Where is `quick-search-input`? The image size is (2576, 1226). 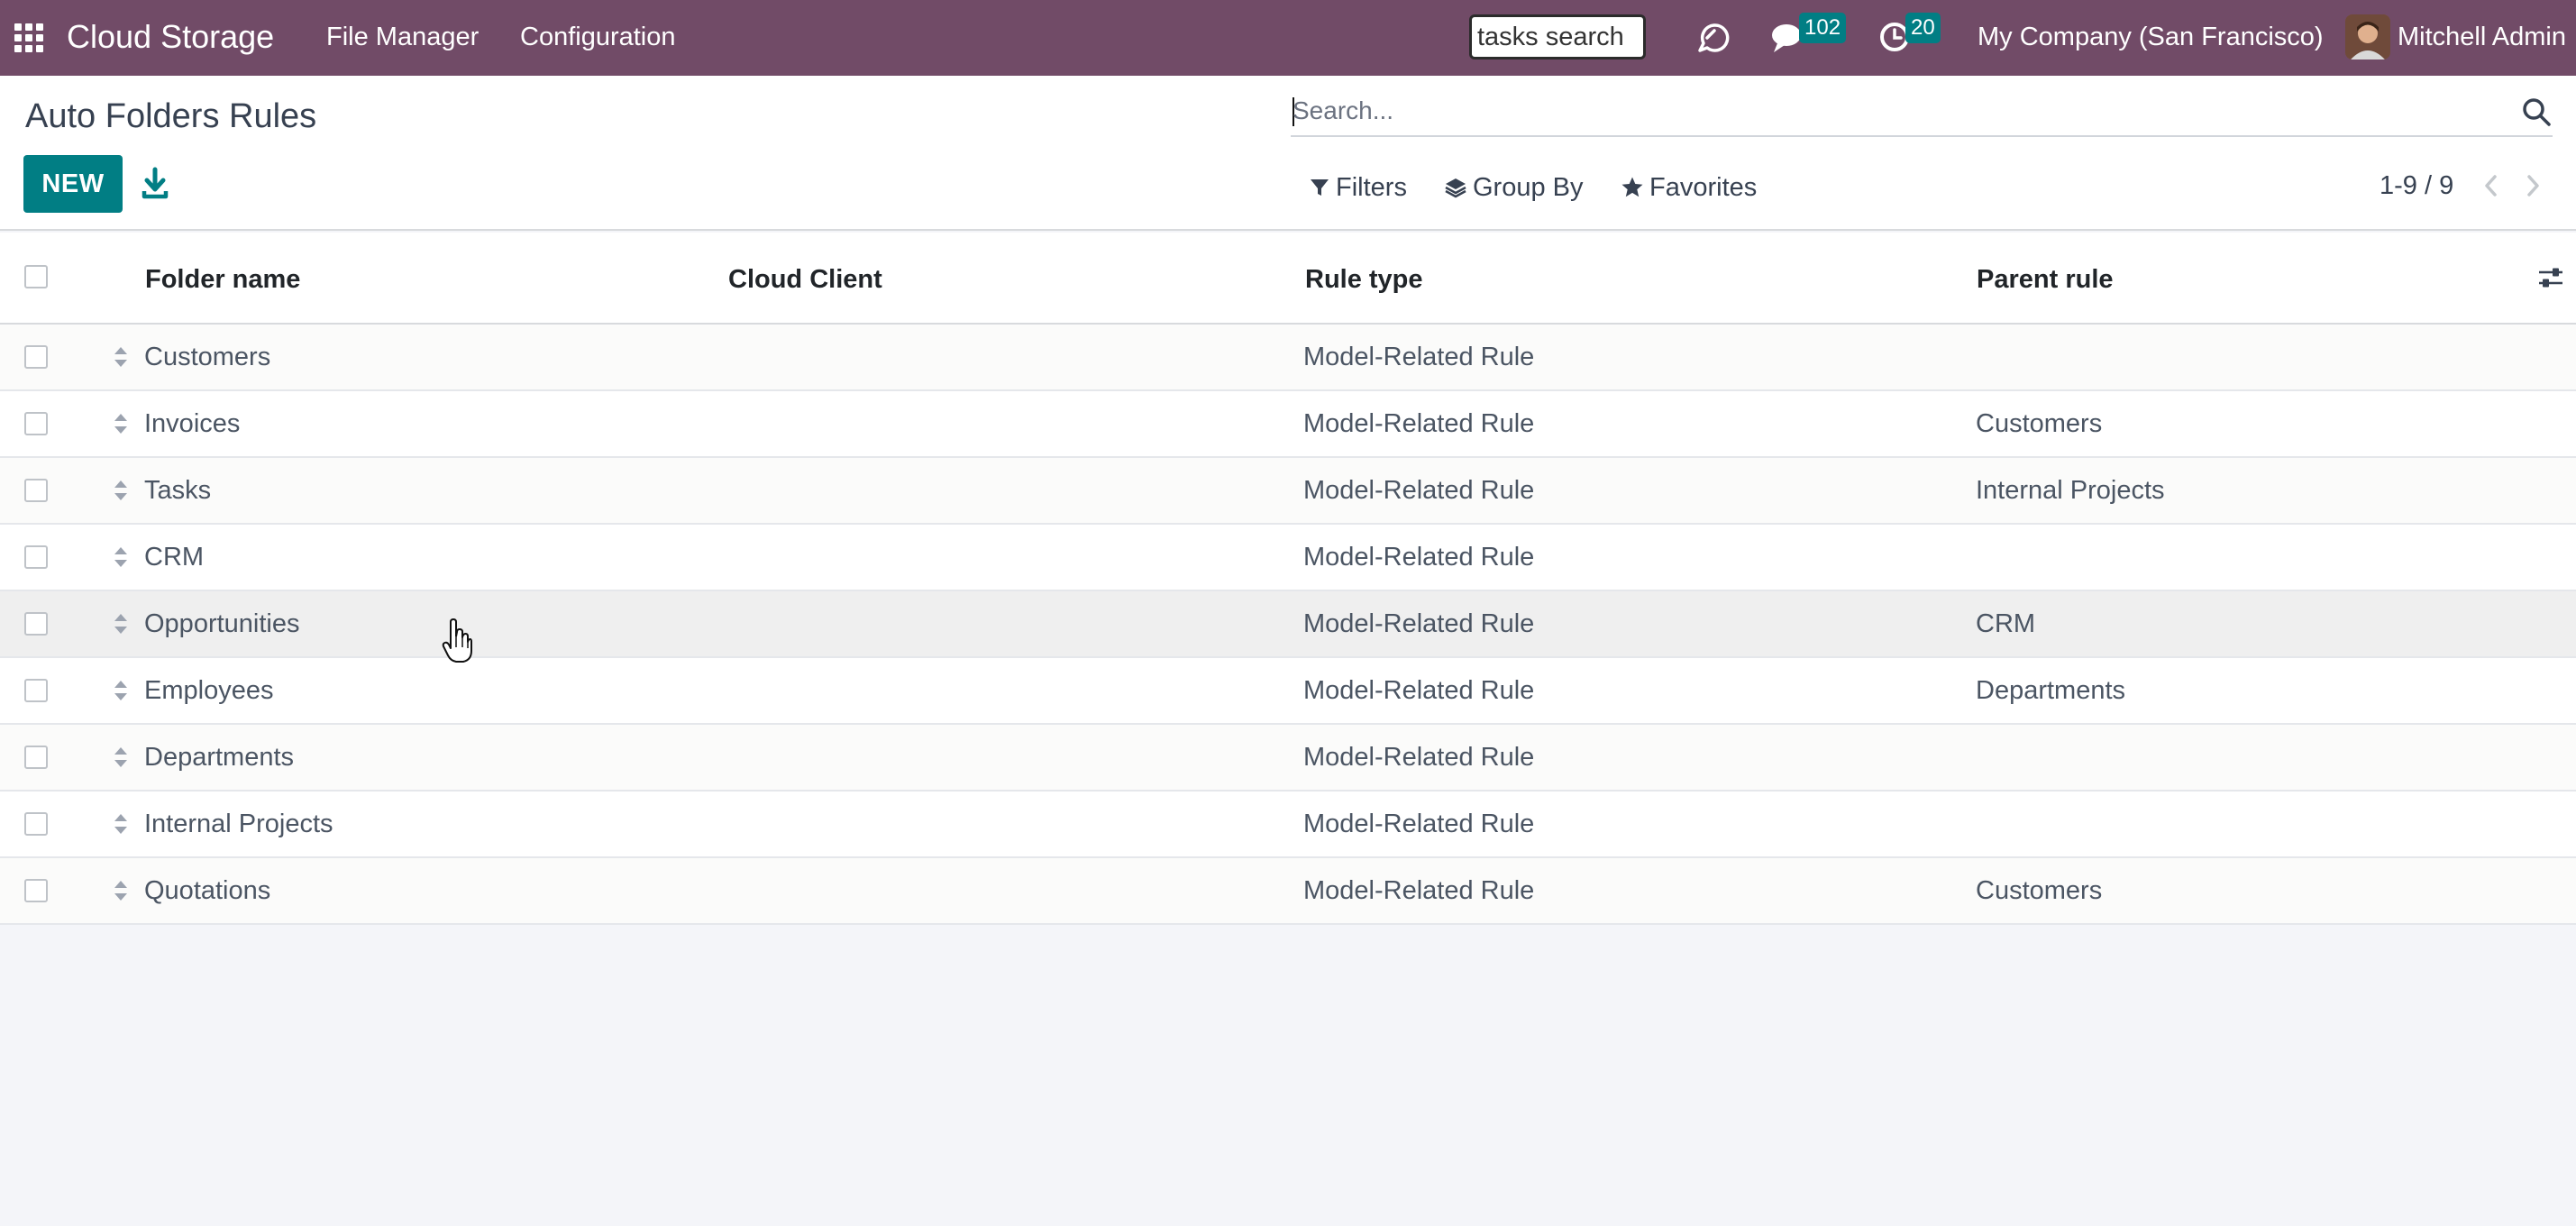 quick-search-input is located at coordinates (1557, 36).